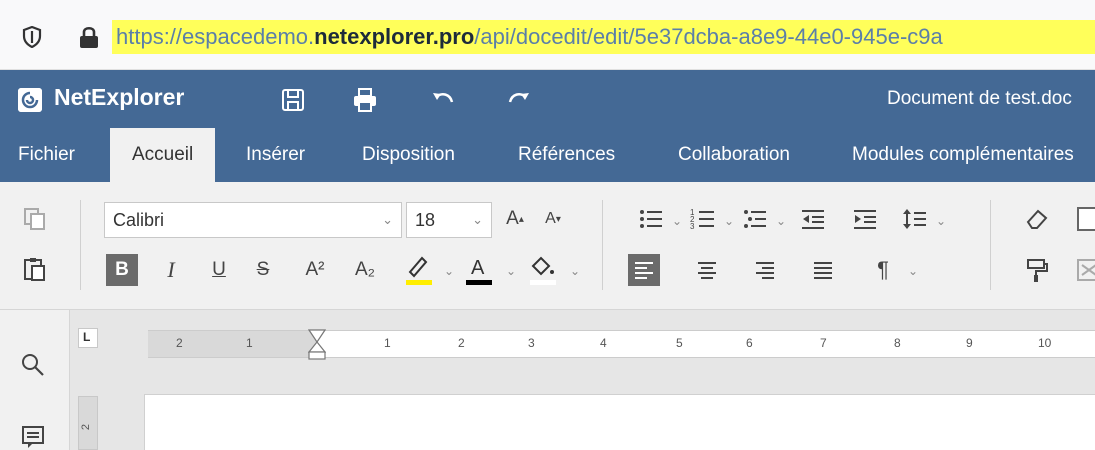 The width and height of the screenshot is (1095, 450). Describe the element at coordinates (547, 99) in the screenshot. I see `app-header: NetExplorer Document de test.doc` at that location.